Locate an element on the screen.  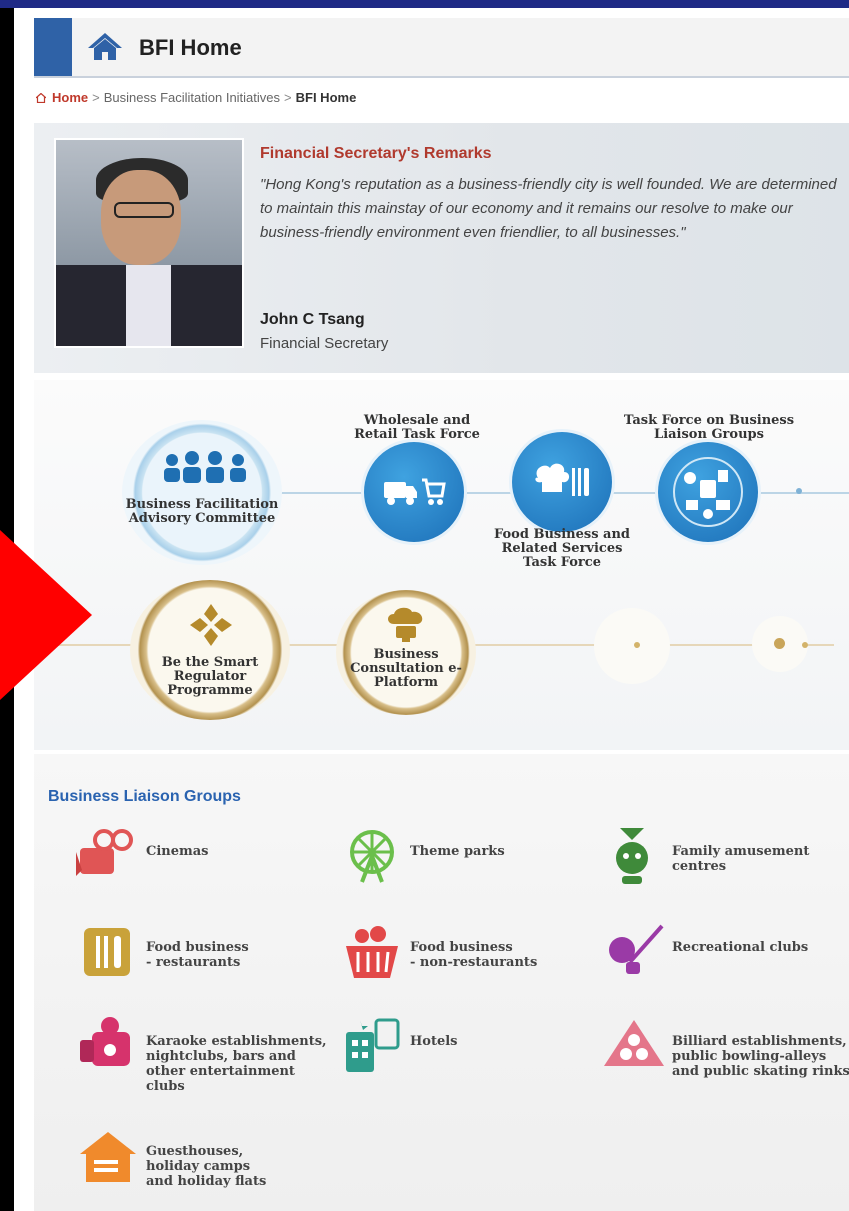
ferris-wheel-icon is located at coordinates (372, 856).